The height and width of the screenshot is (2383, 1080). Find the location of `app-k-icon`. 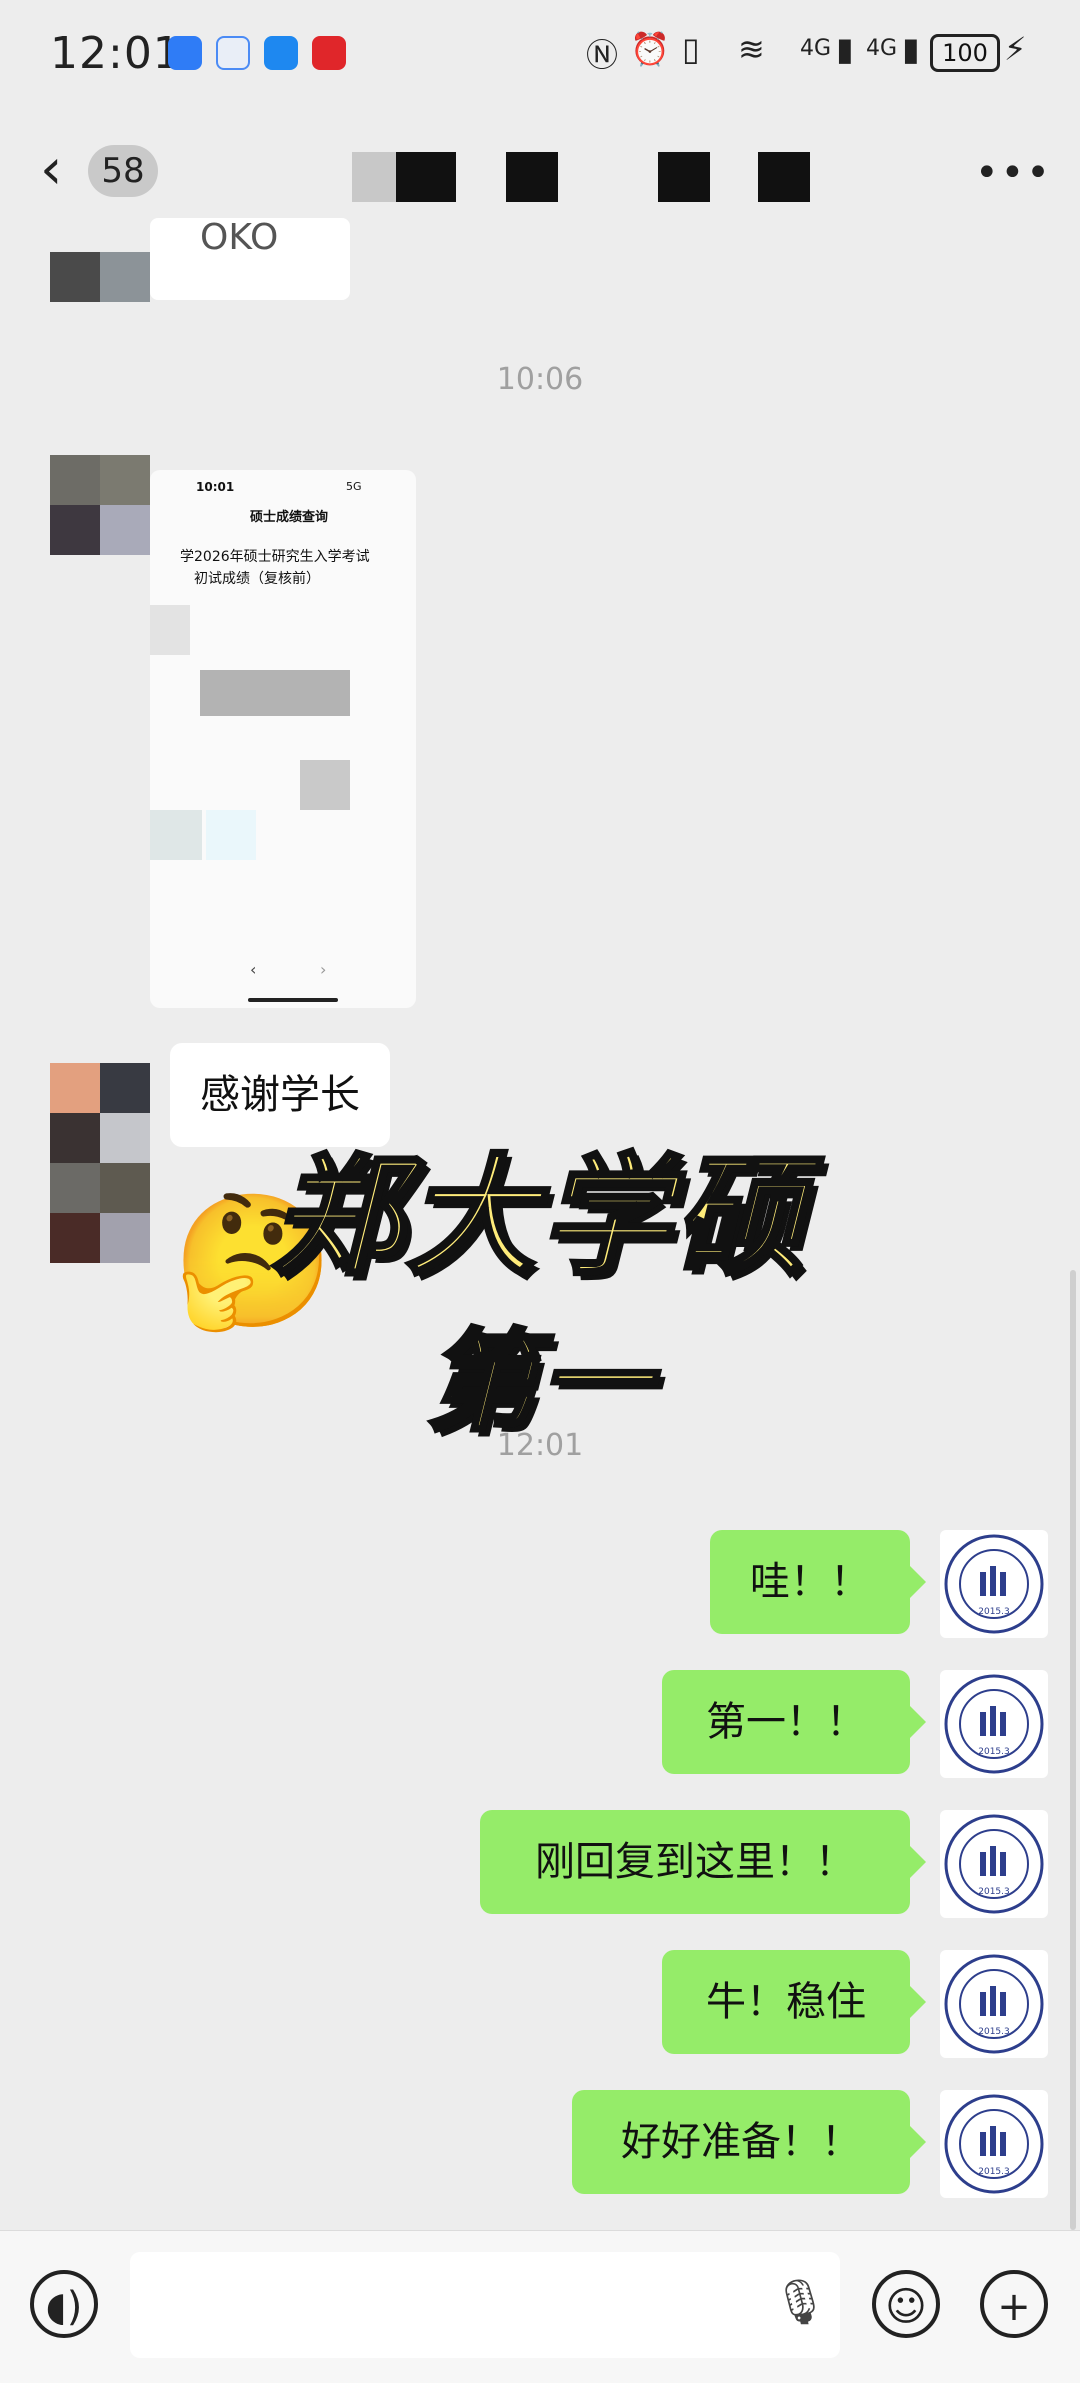

app-k-icon is located at coordinates (281, 53).